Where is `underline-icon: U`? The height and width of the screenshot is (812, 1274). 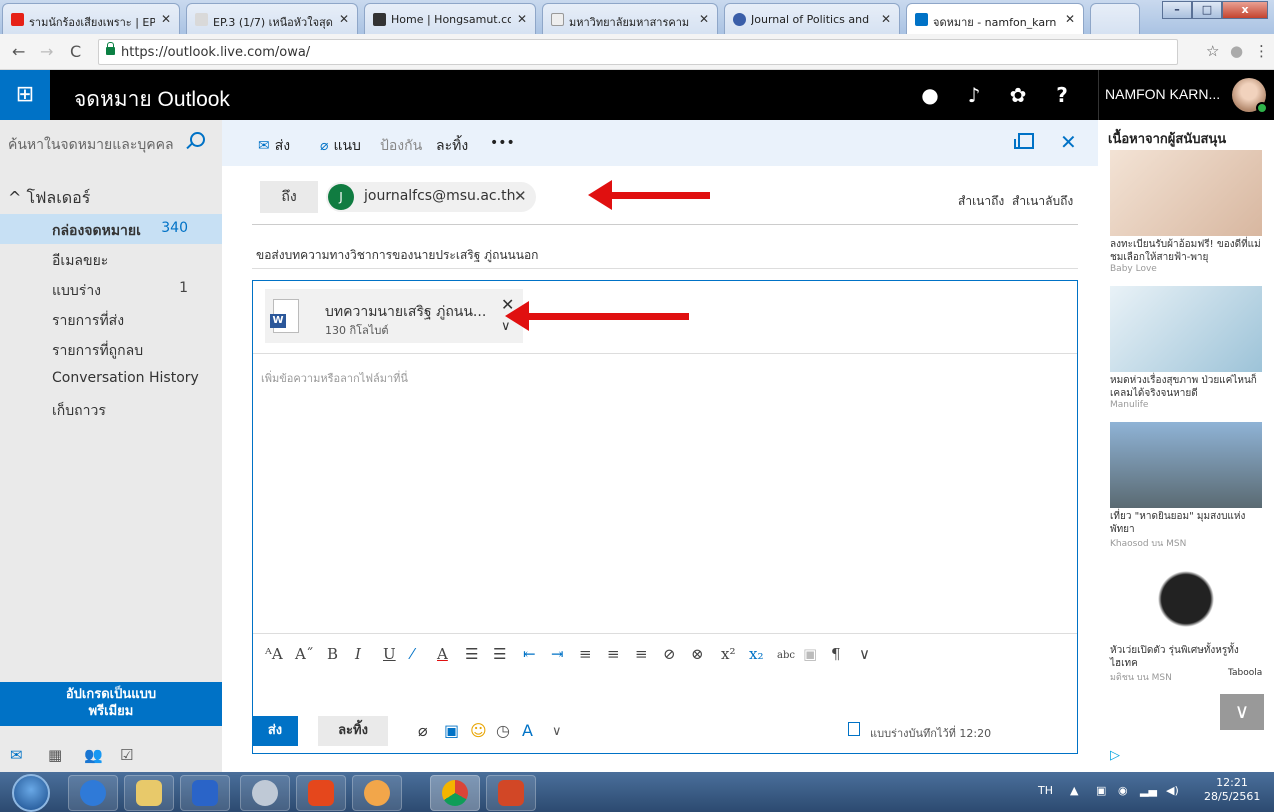 underline-icon: U is located at coordinates (389, 654).